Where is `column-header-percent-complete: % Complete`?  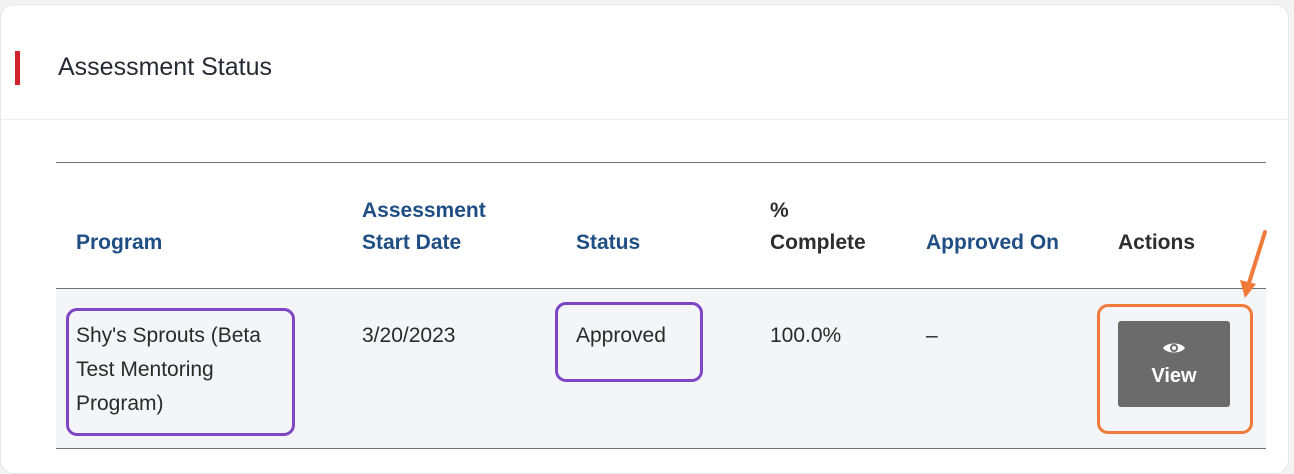
column-header-percent-complete: % Complete is located at coordinates (828, 225).